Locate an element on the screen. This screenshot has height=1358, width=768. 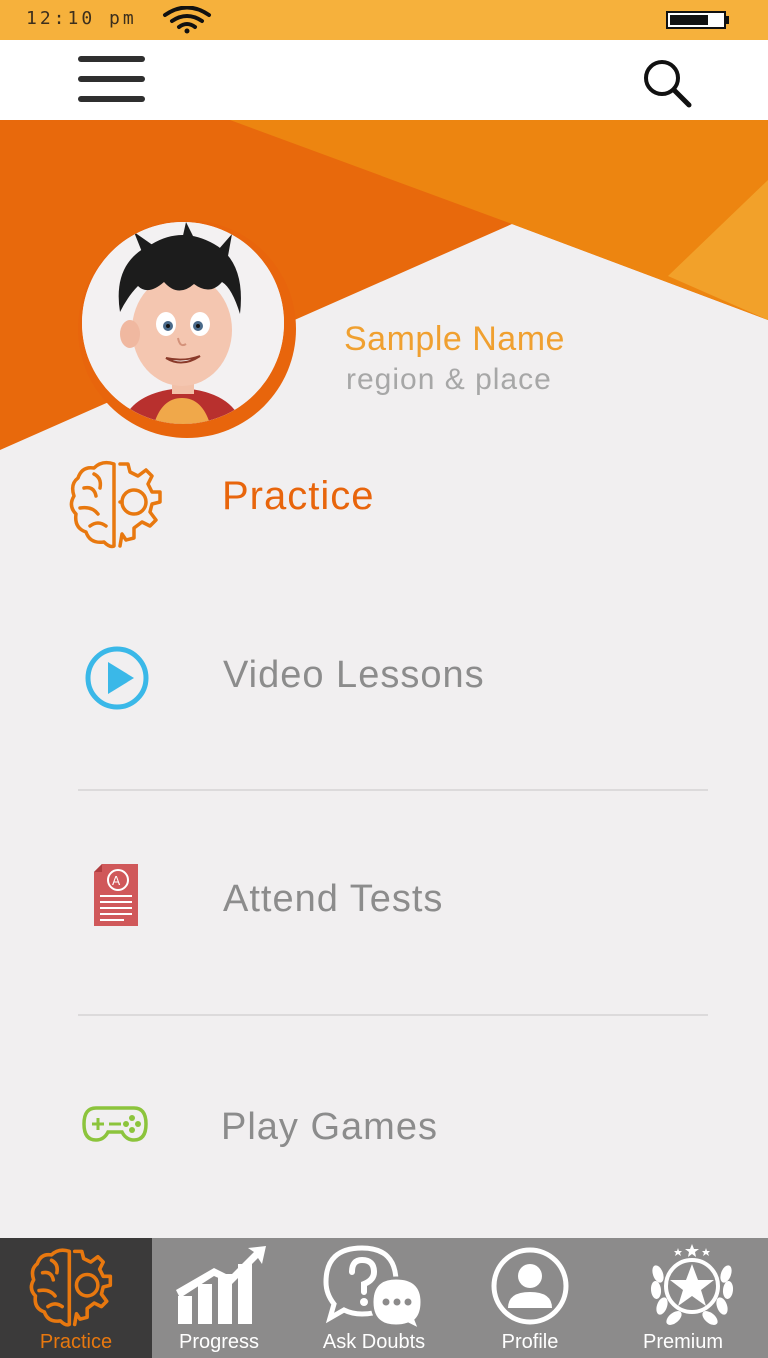
nav-ask-doubts: Ask Doubts is located at coordinates (374, 1298).